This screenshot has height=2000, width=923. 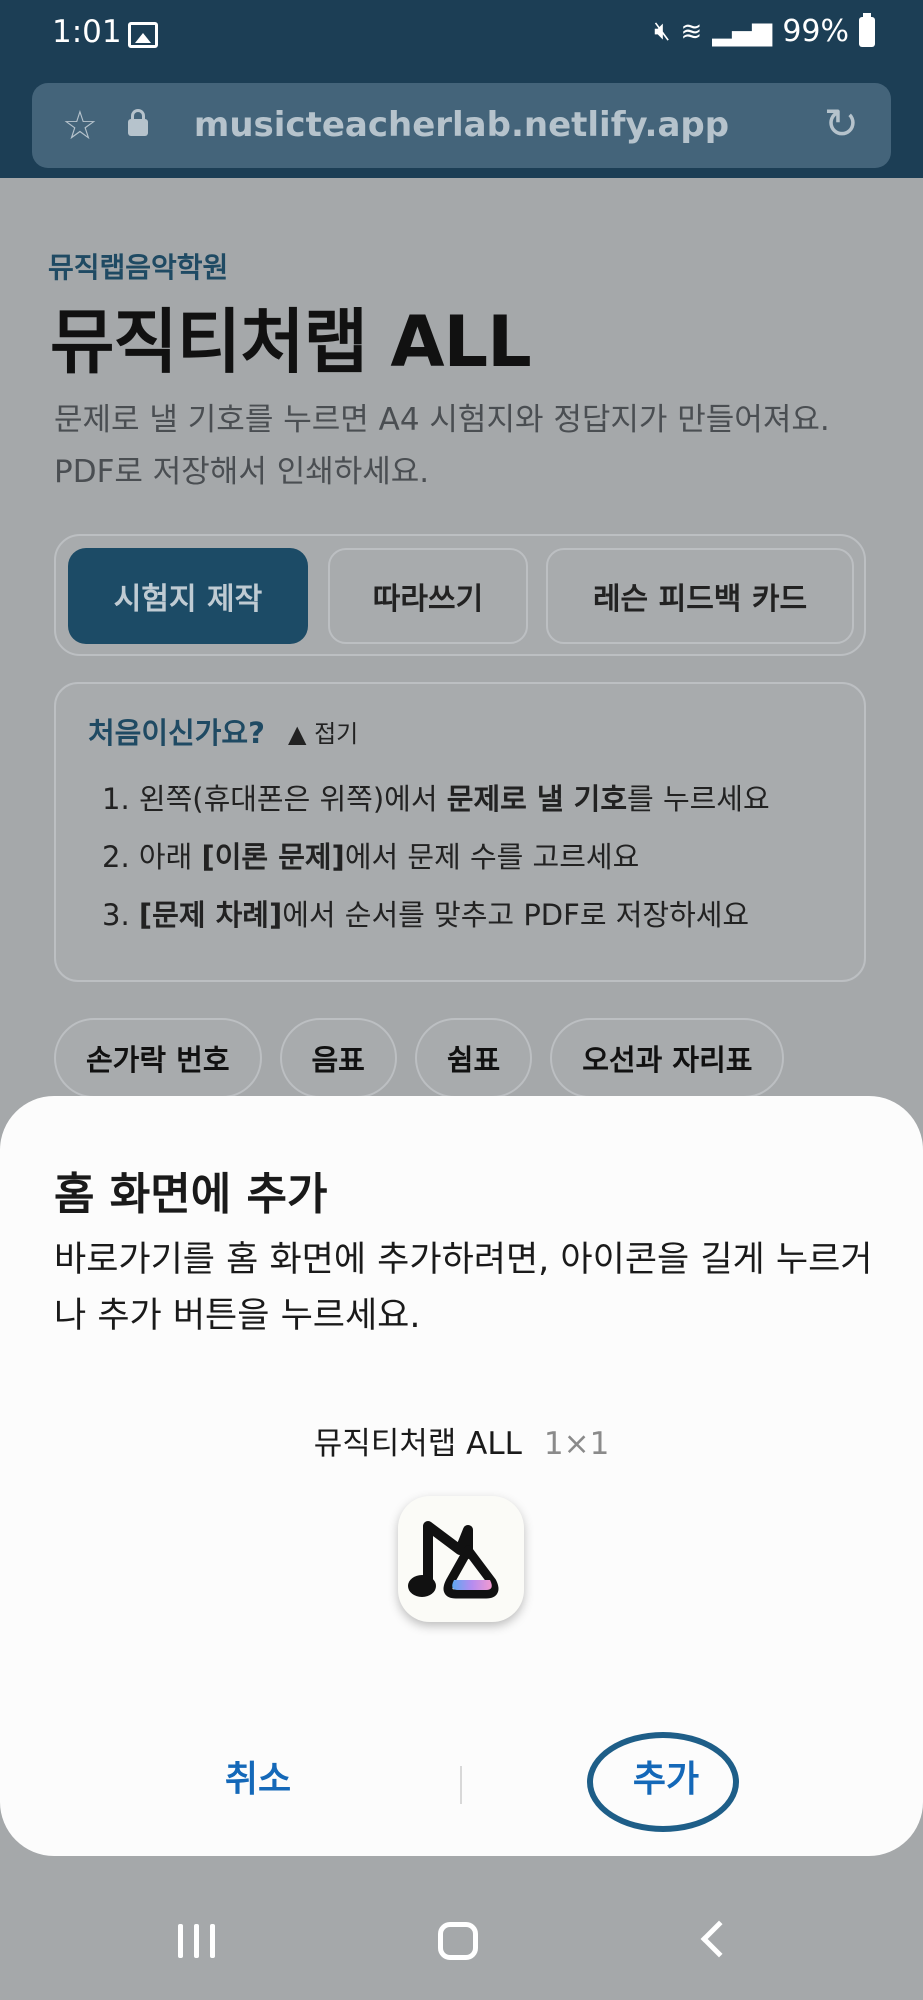 What do you see at coordinates (662, 31) in the screenshot?
I see `mute-icon: 🔇︎` at bounding box center [662, 31].